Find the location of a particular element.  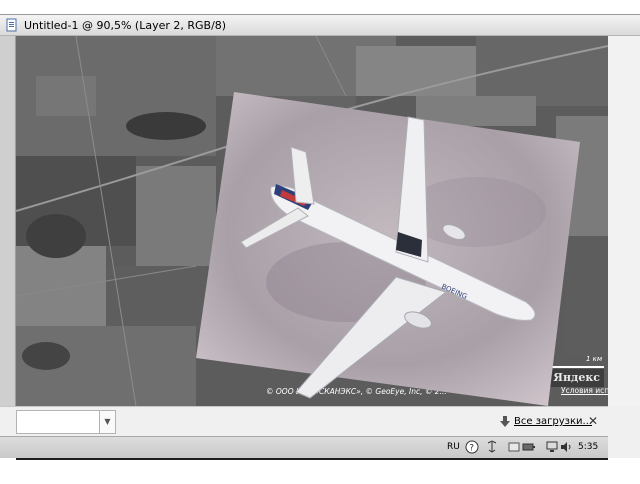

close-icon: ✕ is located at coordinates (593, 421).